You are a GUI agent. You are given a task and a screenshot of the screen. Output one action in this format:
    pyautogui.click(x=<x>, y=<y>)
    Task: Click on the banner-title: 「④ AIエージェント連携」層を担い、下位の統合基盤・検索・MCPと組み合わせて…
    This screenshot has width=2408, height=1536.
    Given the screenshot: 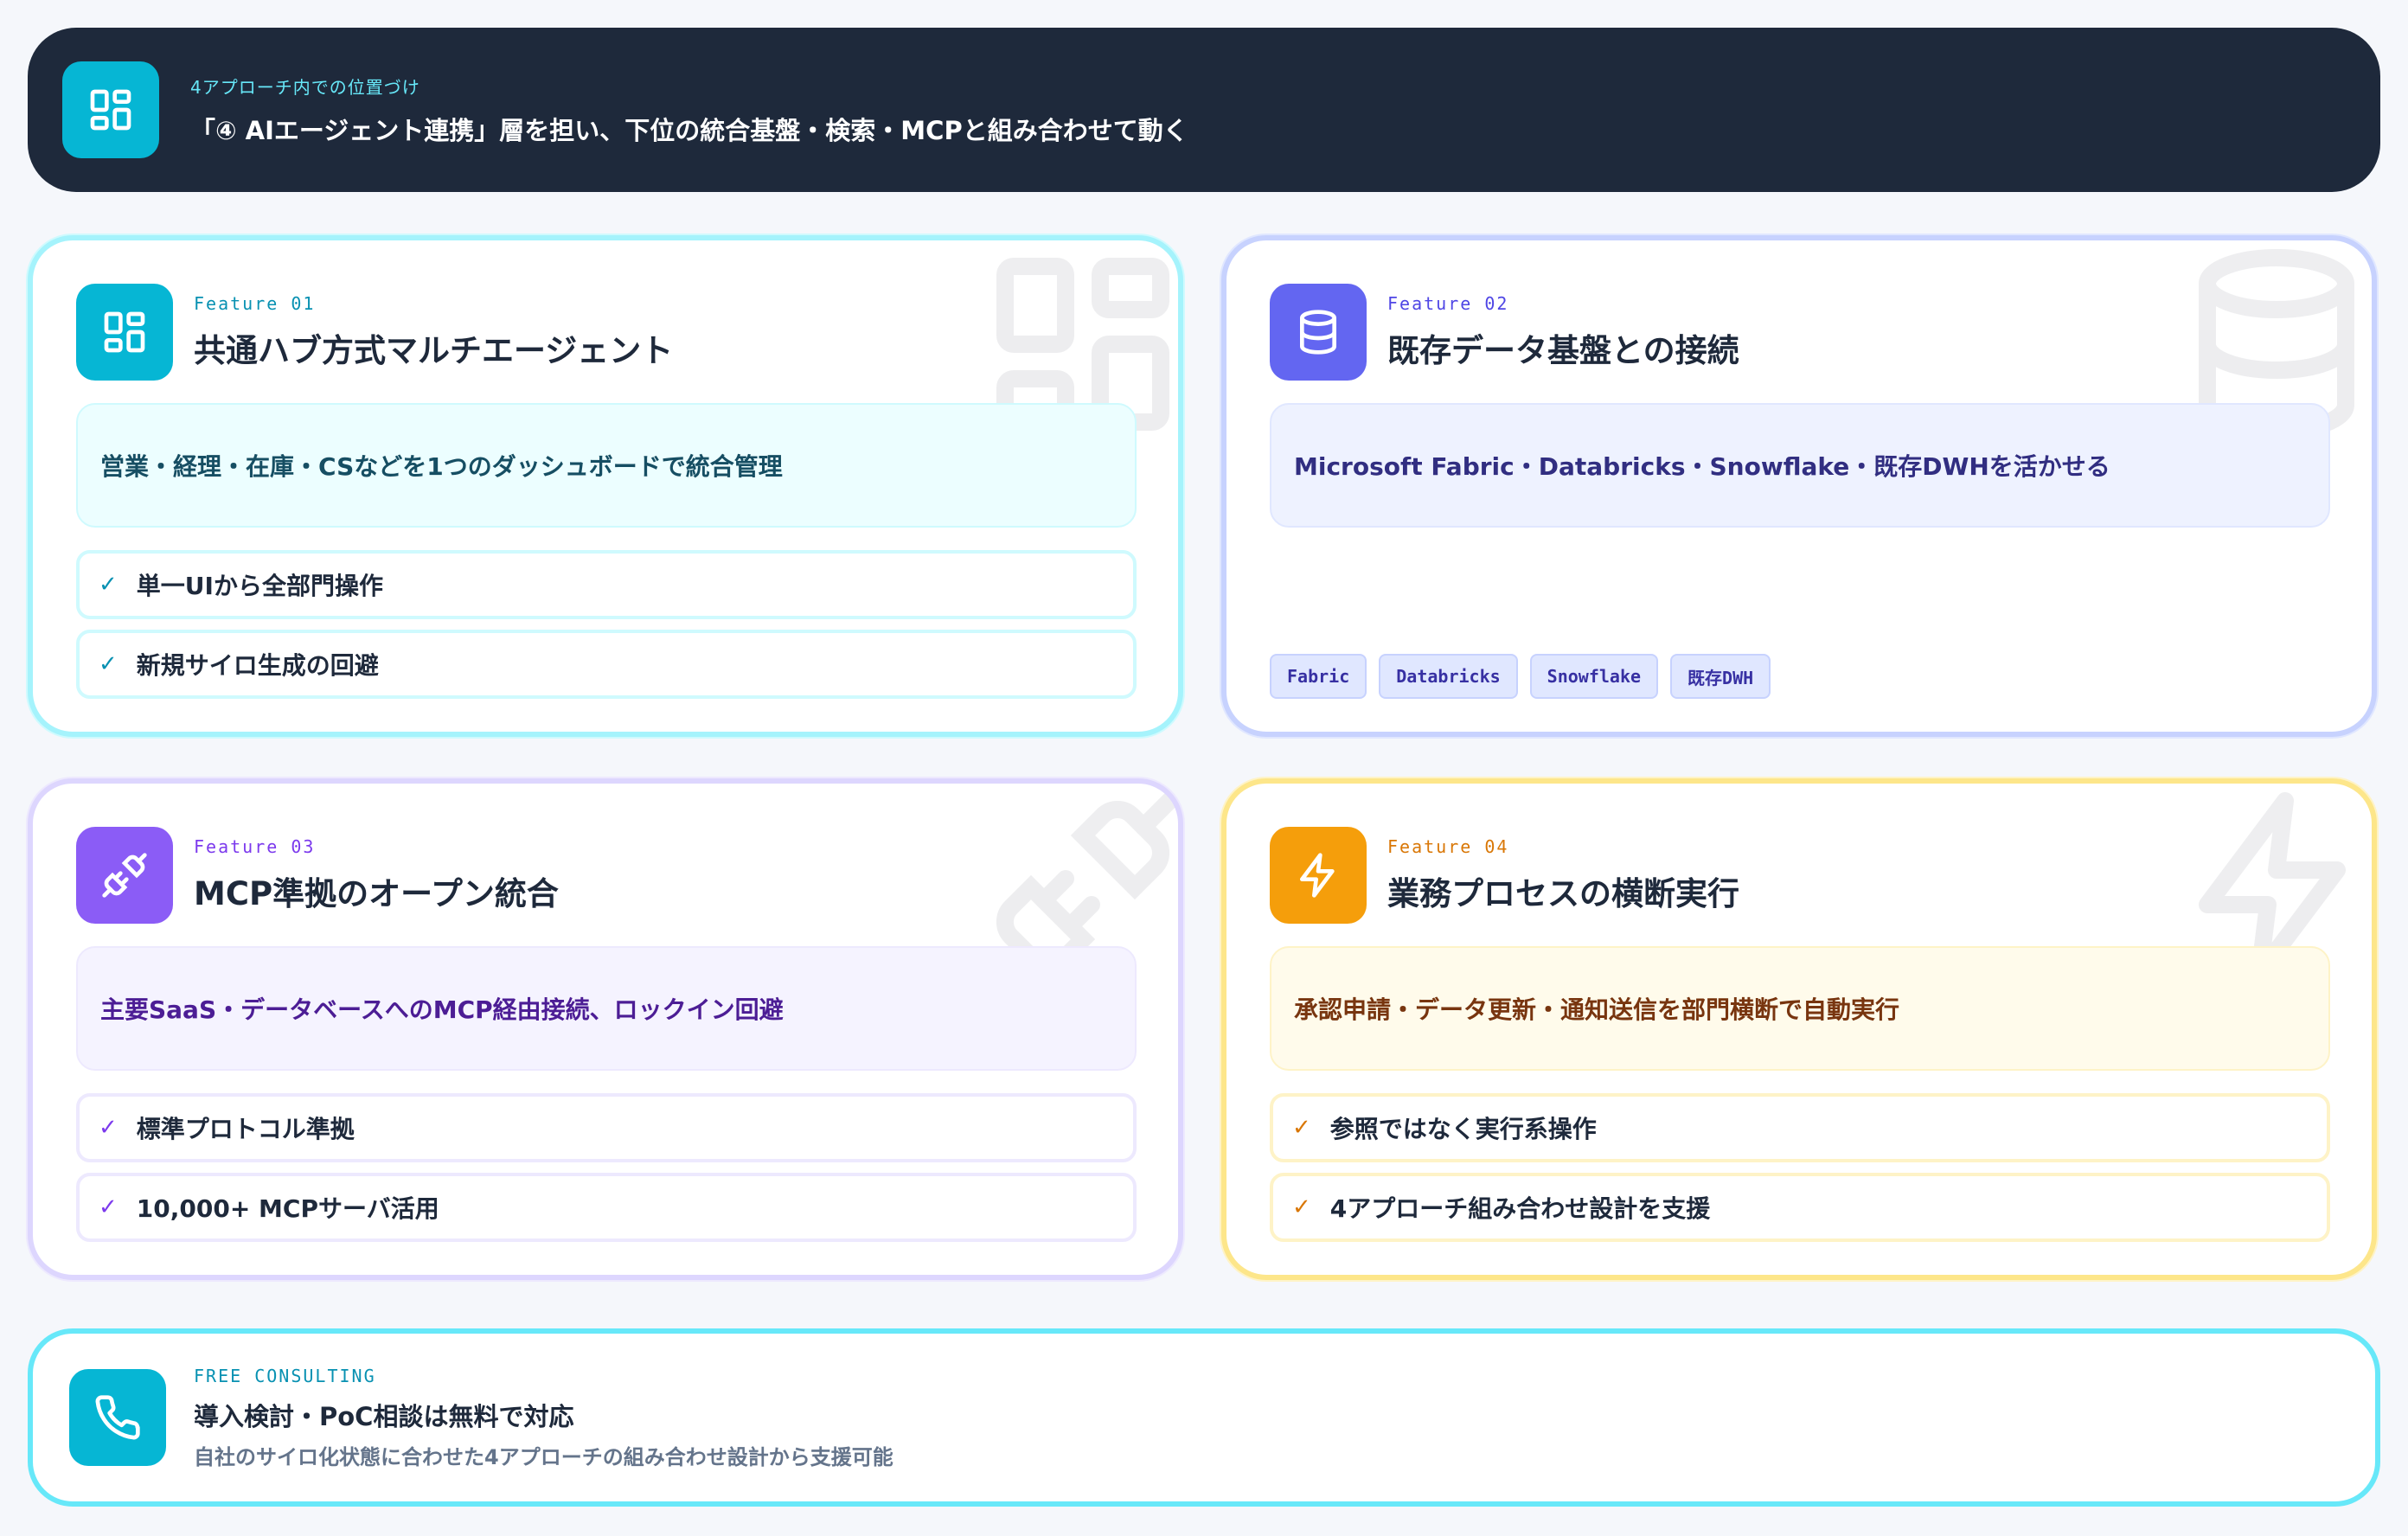 What is the action you would take?
    pyautogui.click(x=689, y=130)
    